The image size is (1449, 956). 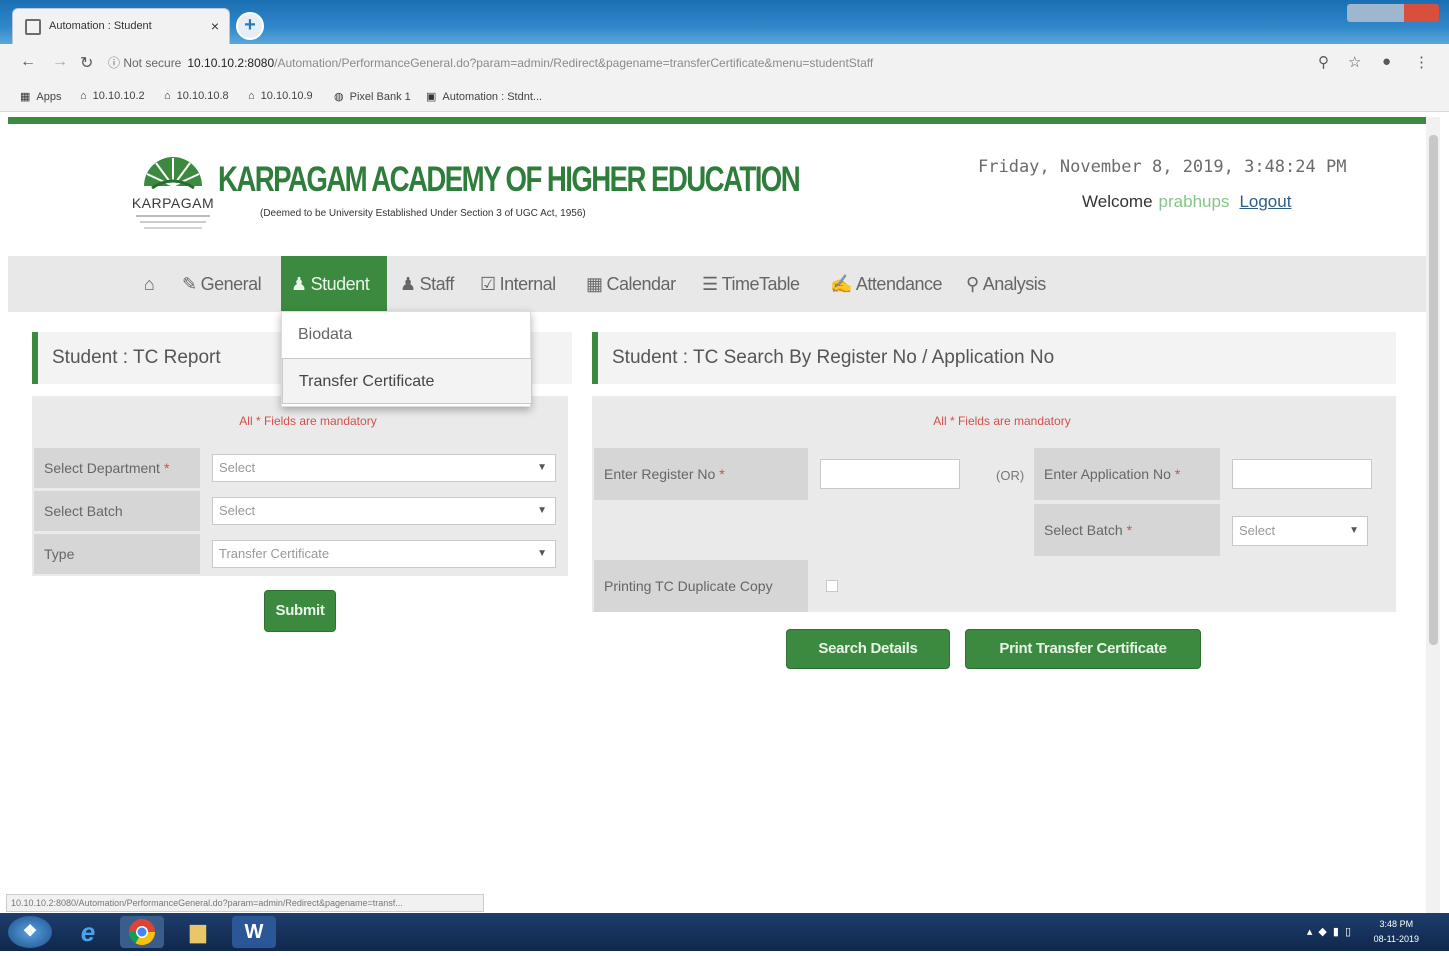 I want to click on list-icon: ☰, so click(x=710, y=284).